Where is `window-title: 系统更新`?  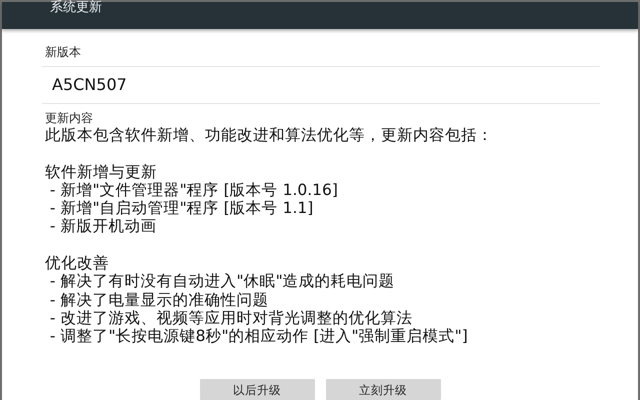 window-title: 系统更新 is located at coordinates (76, 7).